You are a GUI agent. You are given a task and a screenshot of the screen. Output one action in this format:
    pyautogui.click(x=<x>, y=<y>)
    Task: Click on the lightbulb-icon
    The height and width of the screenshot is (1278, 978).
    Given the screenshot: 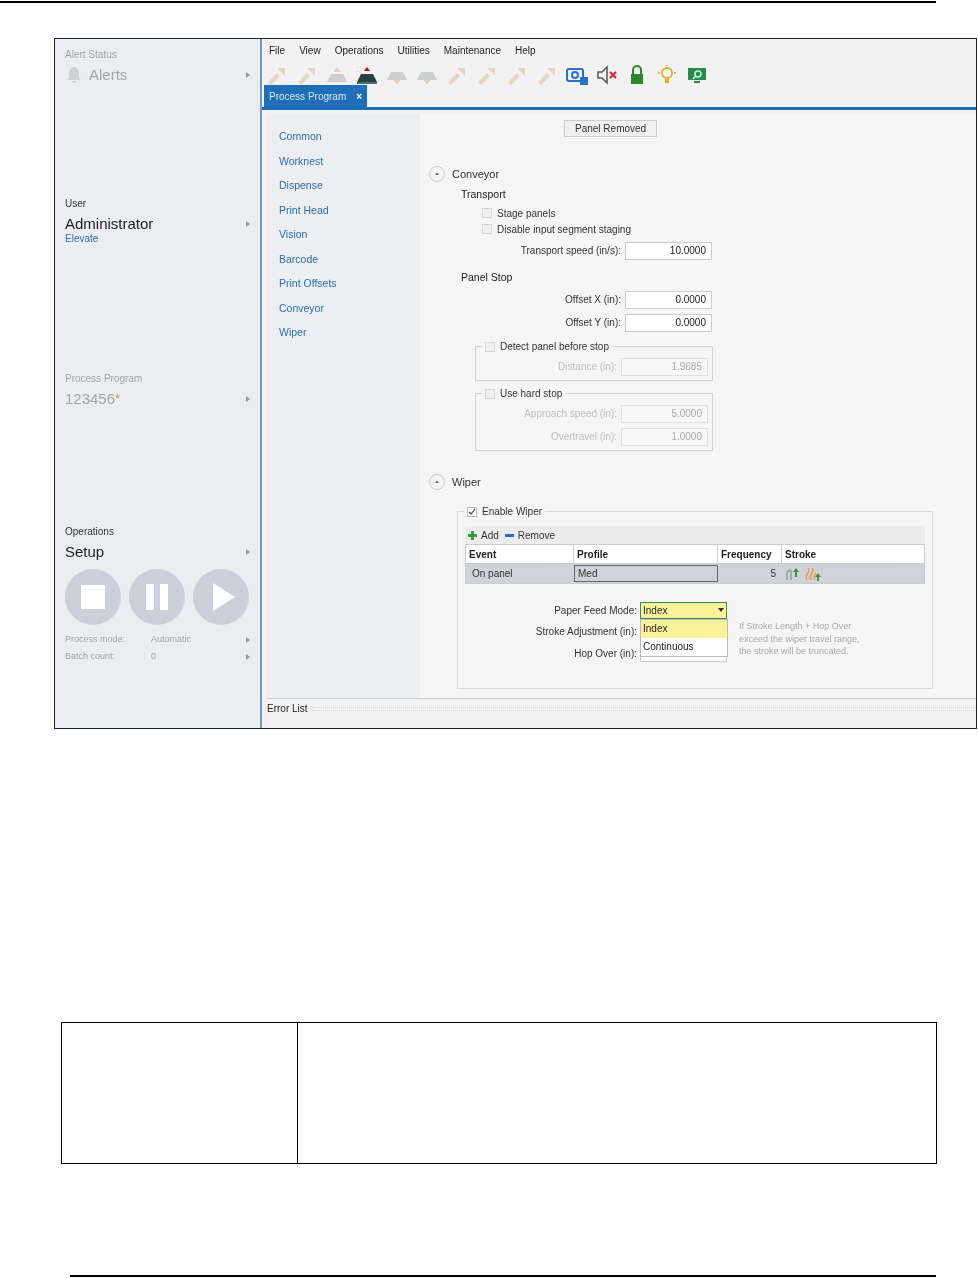 What is the action you would take?
    pyautogui.click(x=667, y=74)
    